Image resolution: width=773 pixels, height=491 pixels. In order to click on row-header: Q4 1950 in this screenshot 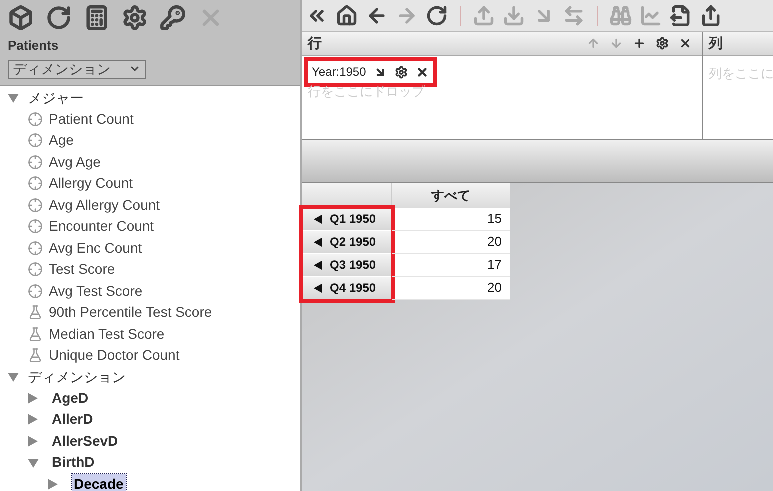, I will do `click(347, 288)`.